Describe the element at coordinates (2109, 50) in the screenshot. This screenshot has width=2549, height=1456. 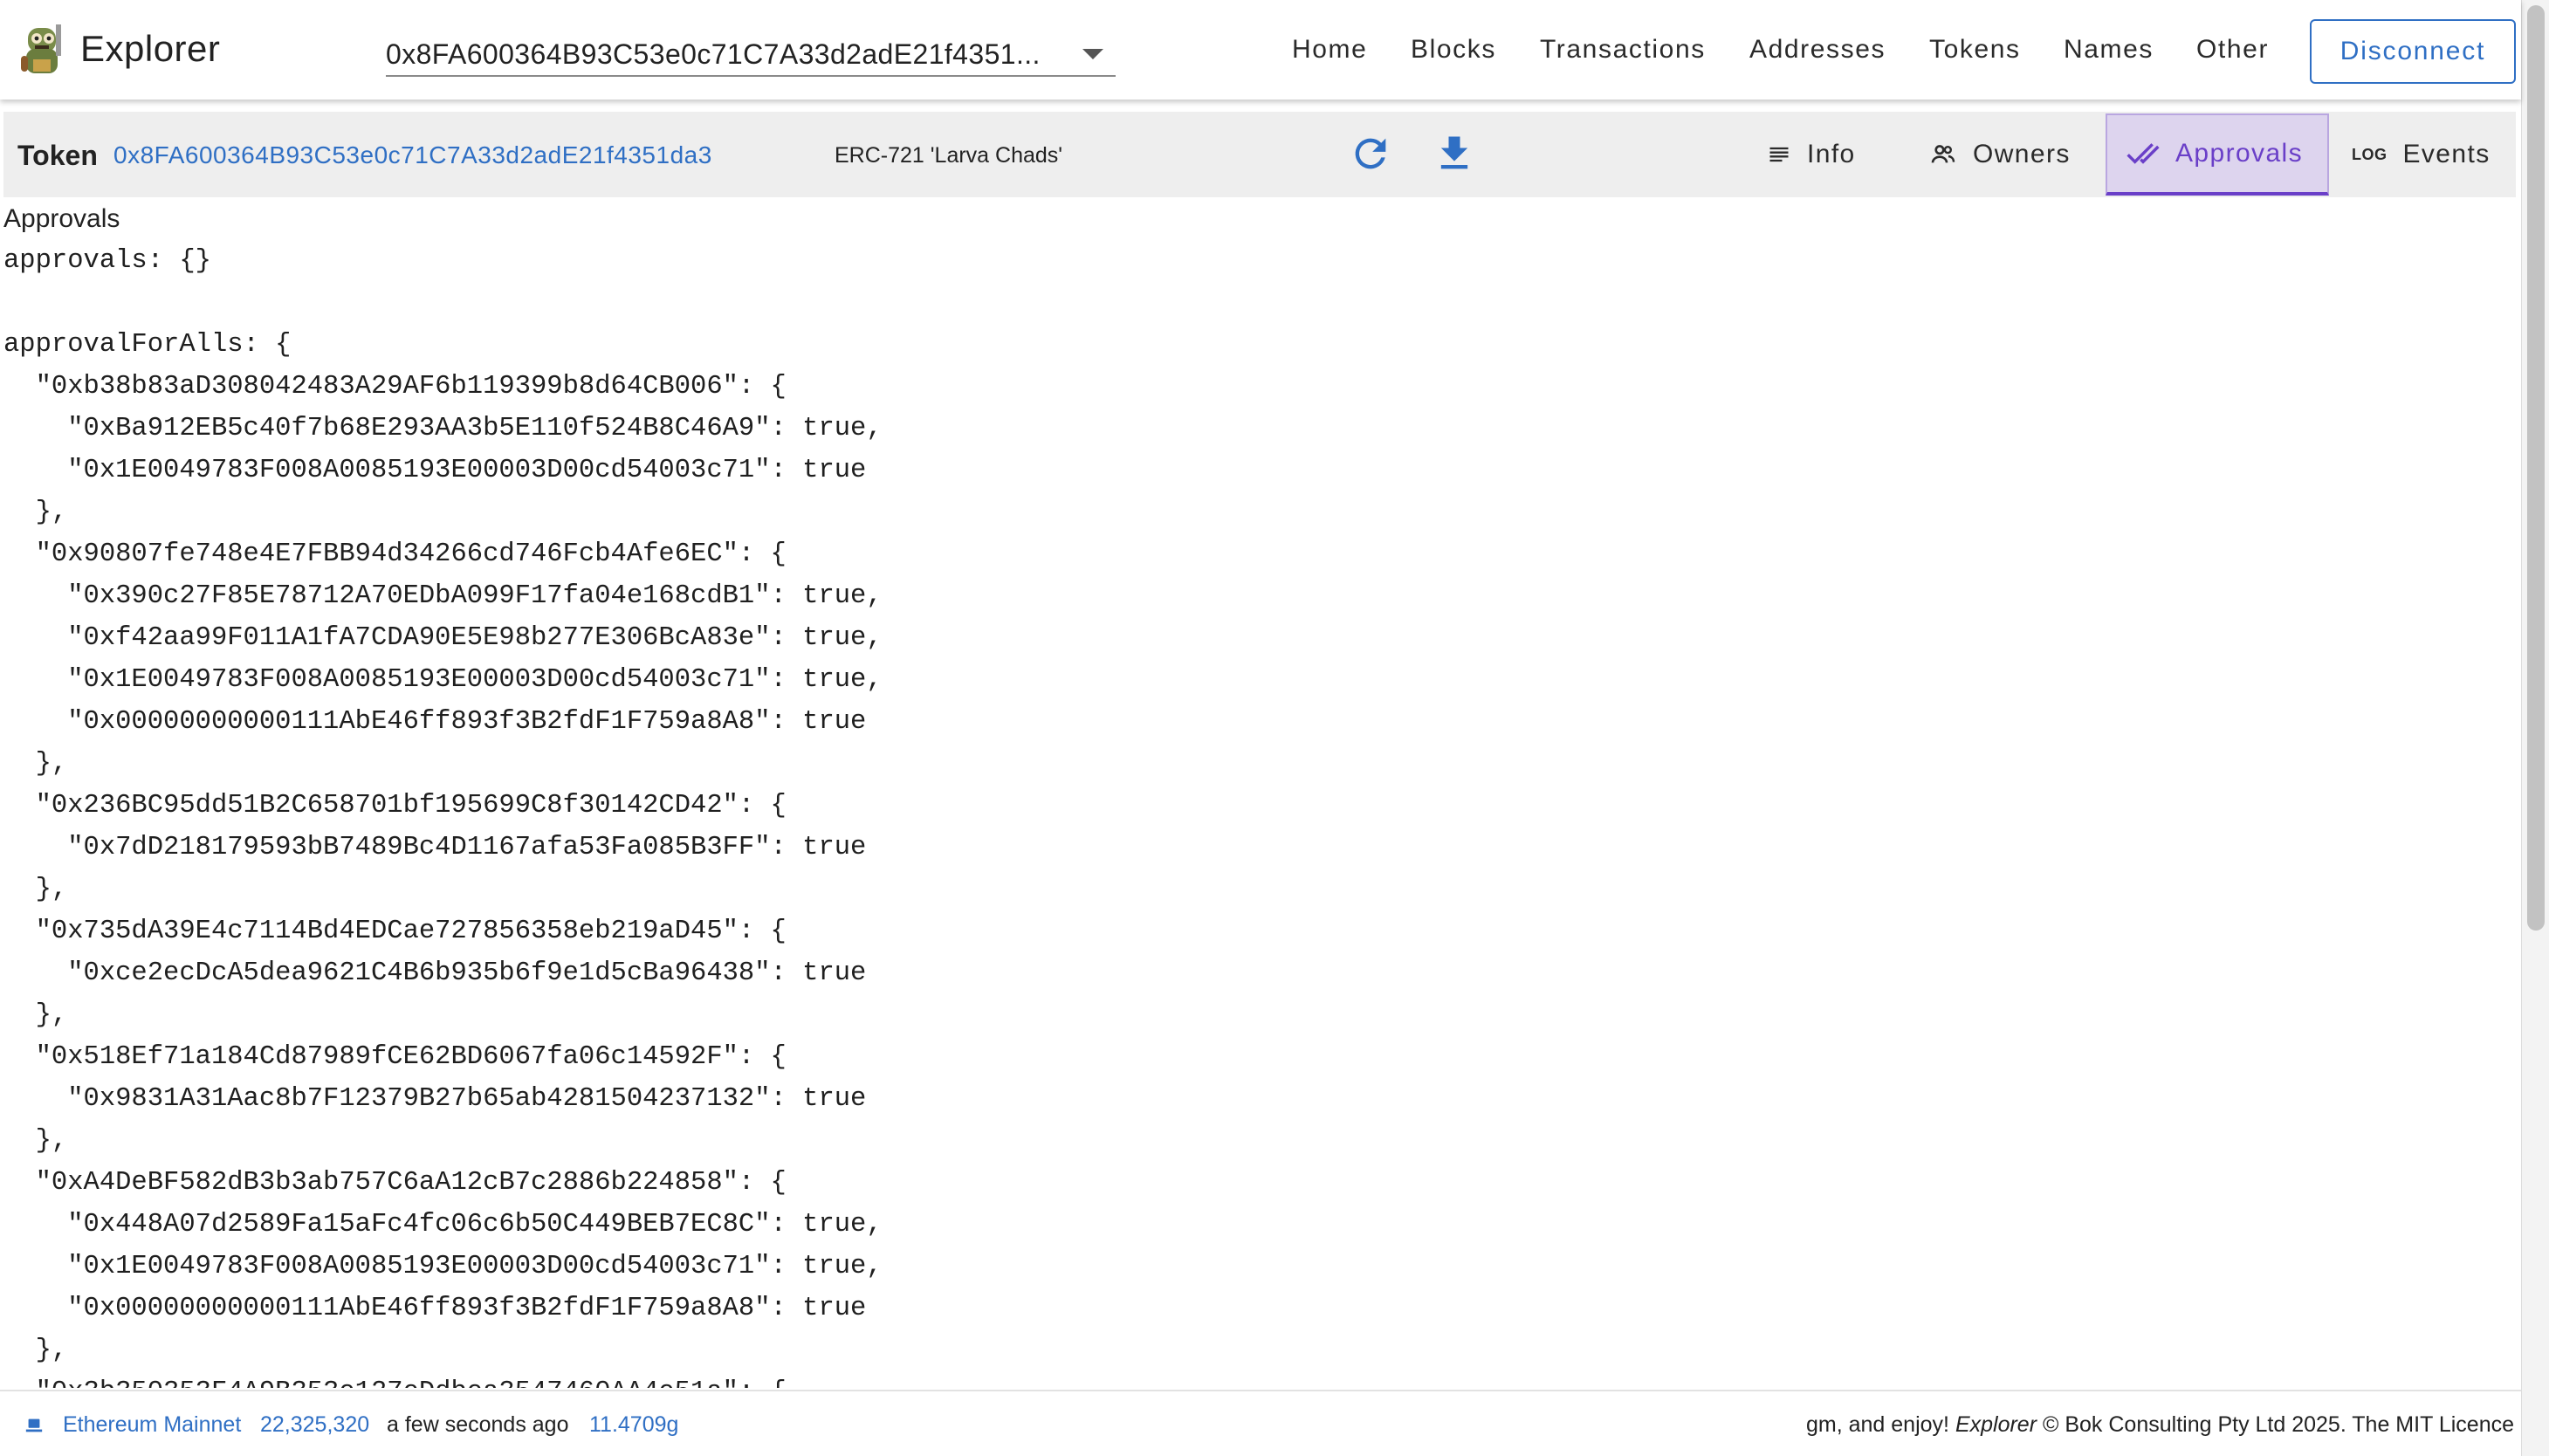
I see `nav-names: Names` at that location.